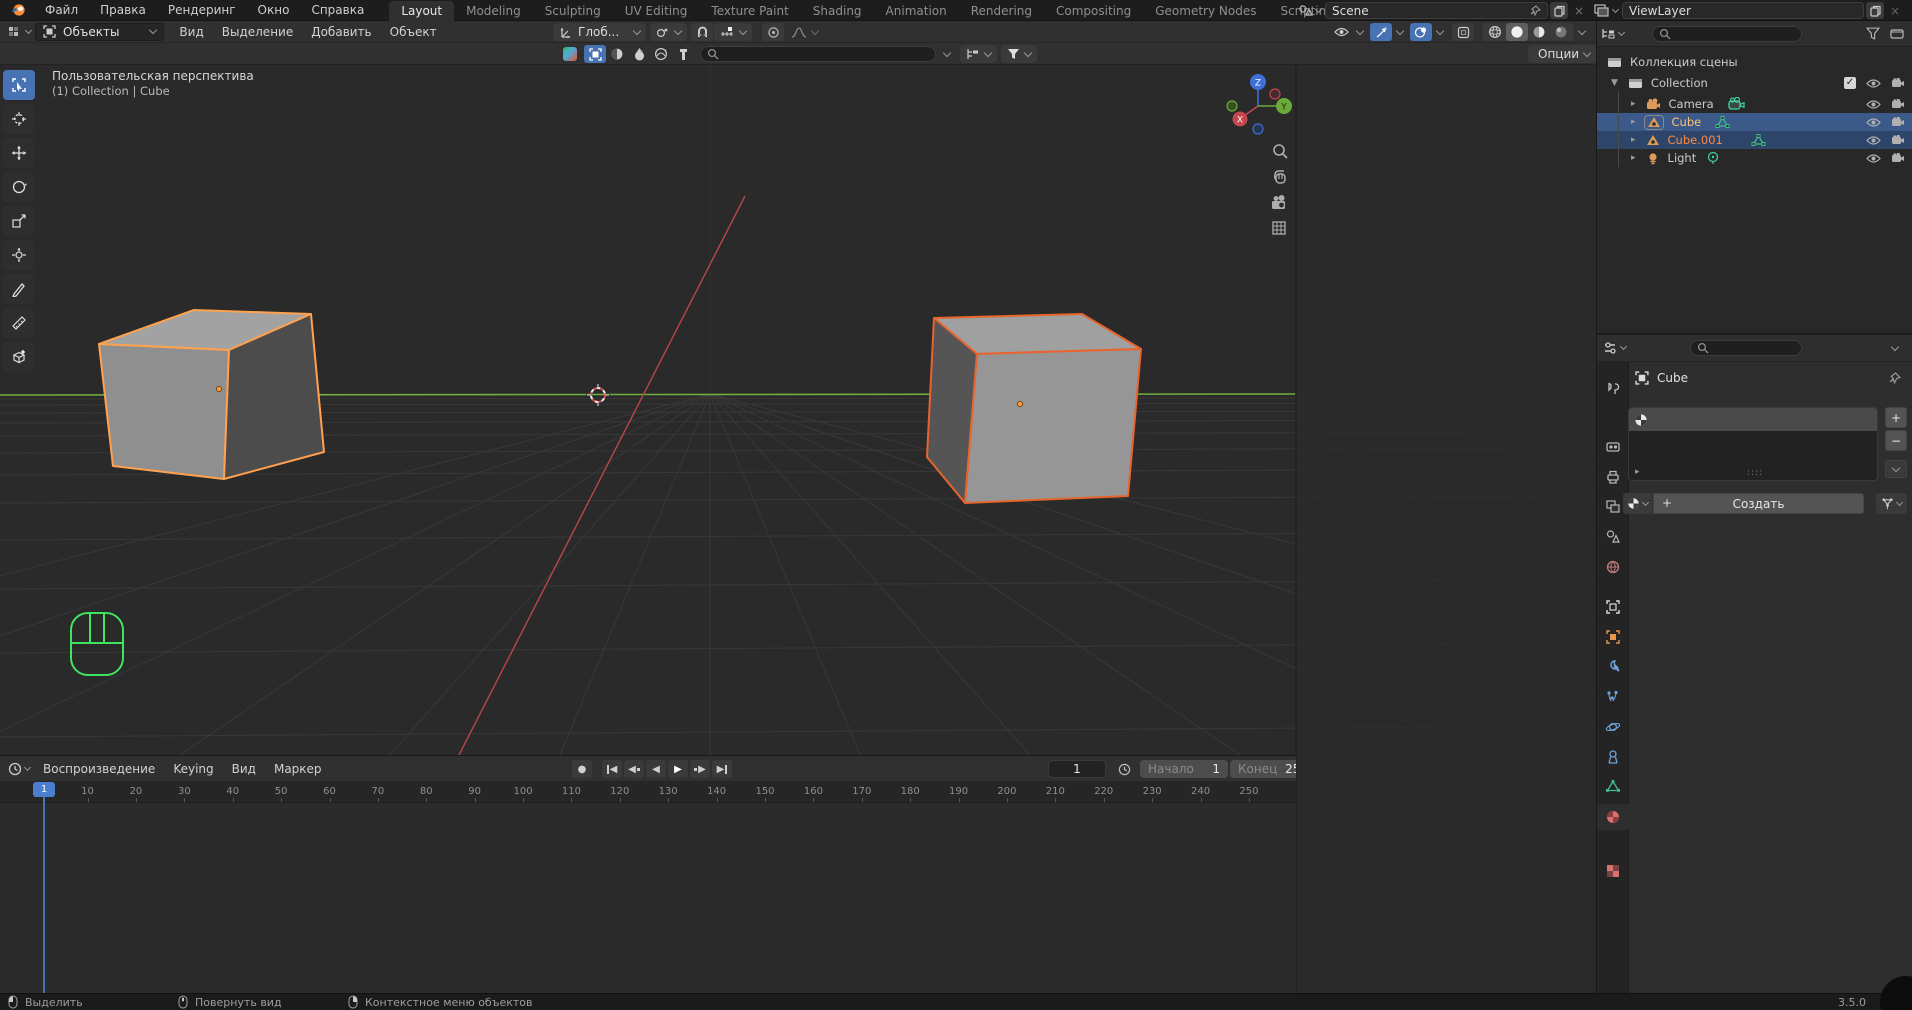 Image resolution: width=1912 pixels, height=1010 pixels. Describe the element at coordinates (1310, 11) in the screenshot. I see `scene-icon` at that location.